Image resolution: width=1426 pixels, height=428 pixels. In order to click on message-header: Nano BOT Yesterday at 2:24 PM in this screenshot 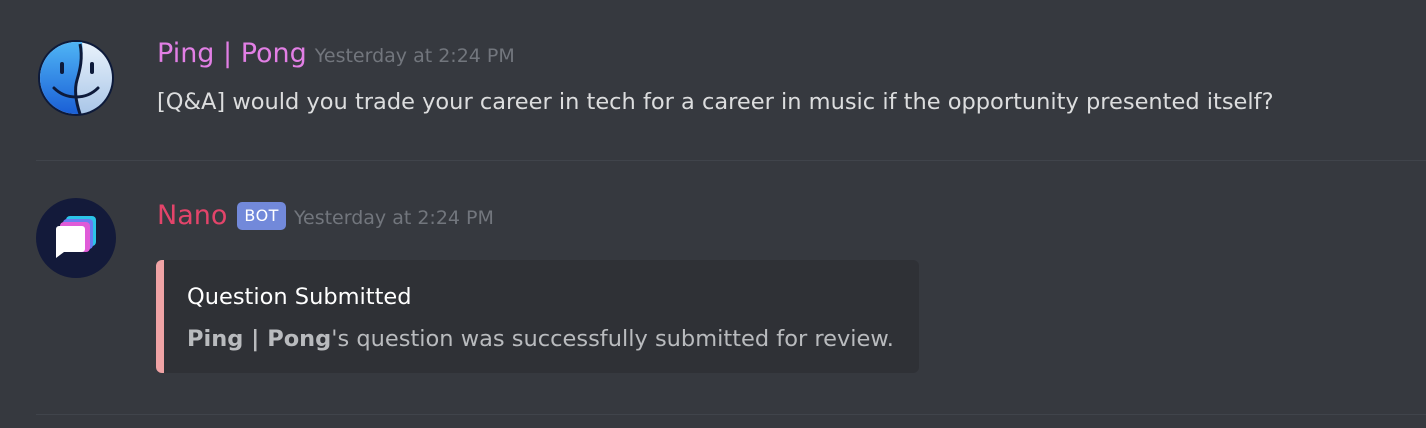, I will do `click(325, 216)`.